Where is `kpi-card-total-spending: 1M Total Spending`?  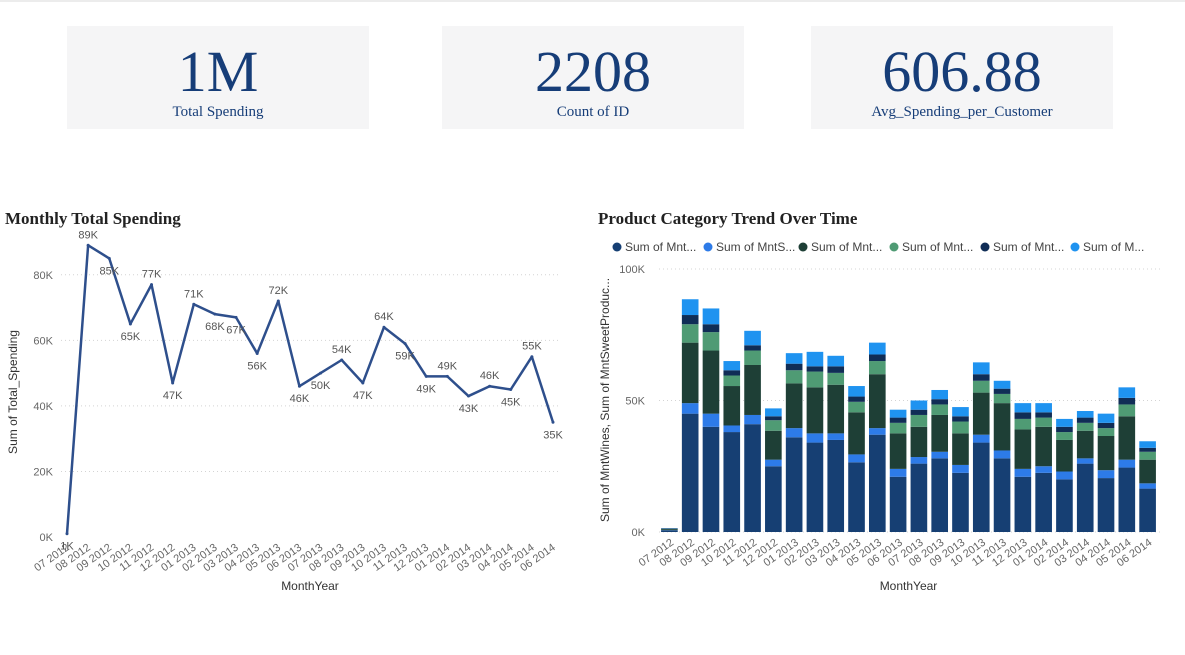 kpi-card-total-spending: 1M Total Spending is located at coordinates (218, 77).